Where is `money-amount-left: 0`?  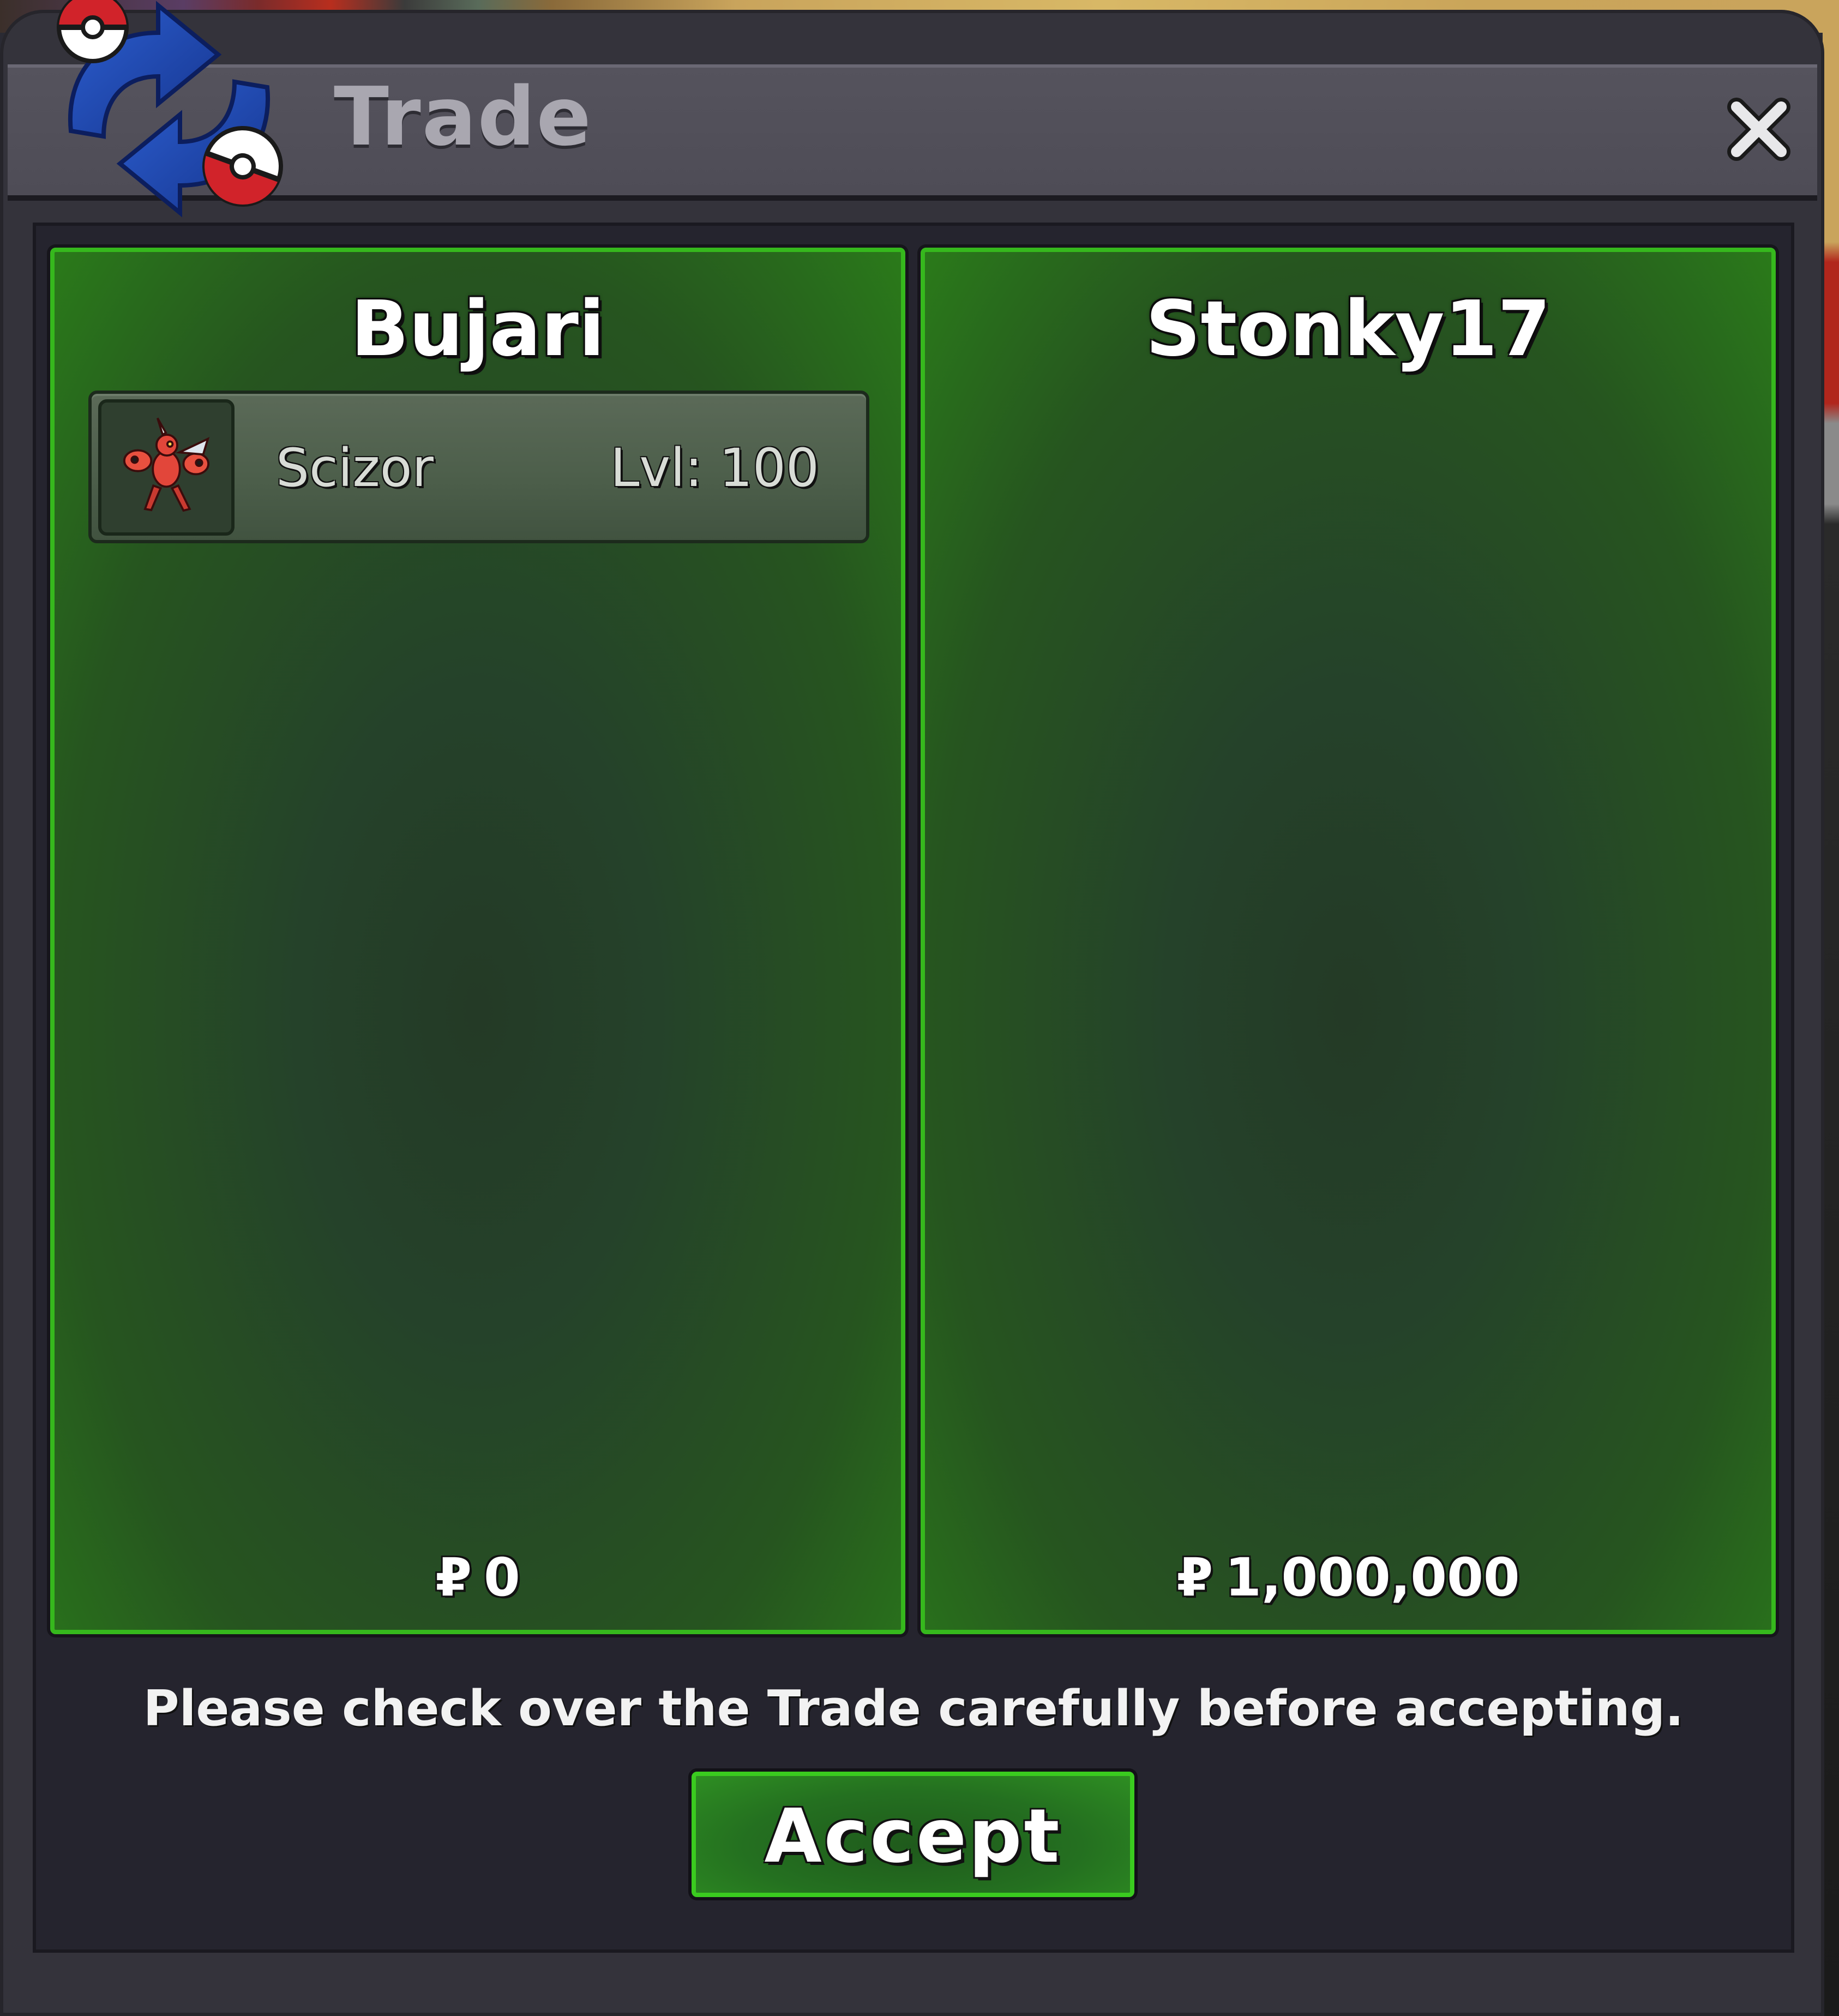 money-amount-left: 0 is located at coordinates (502, 1577).